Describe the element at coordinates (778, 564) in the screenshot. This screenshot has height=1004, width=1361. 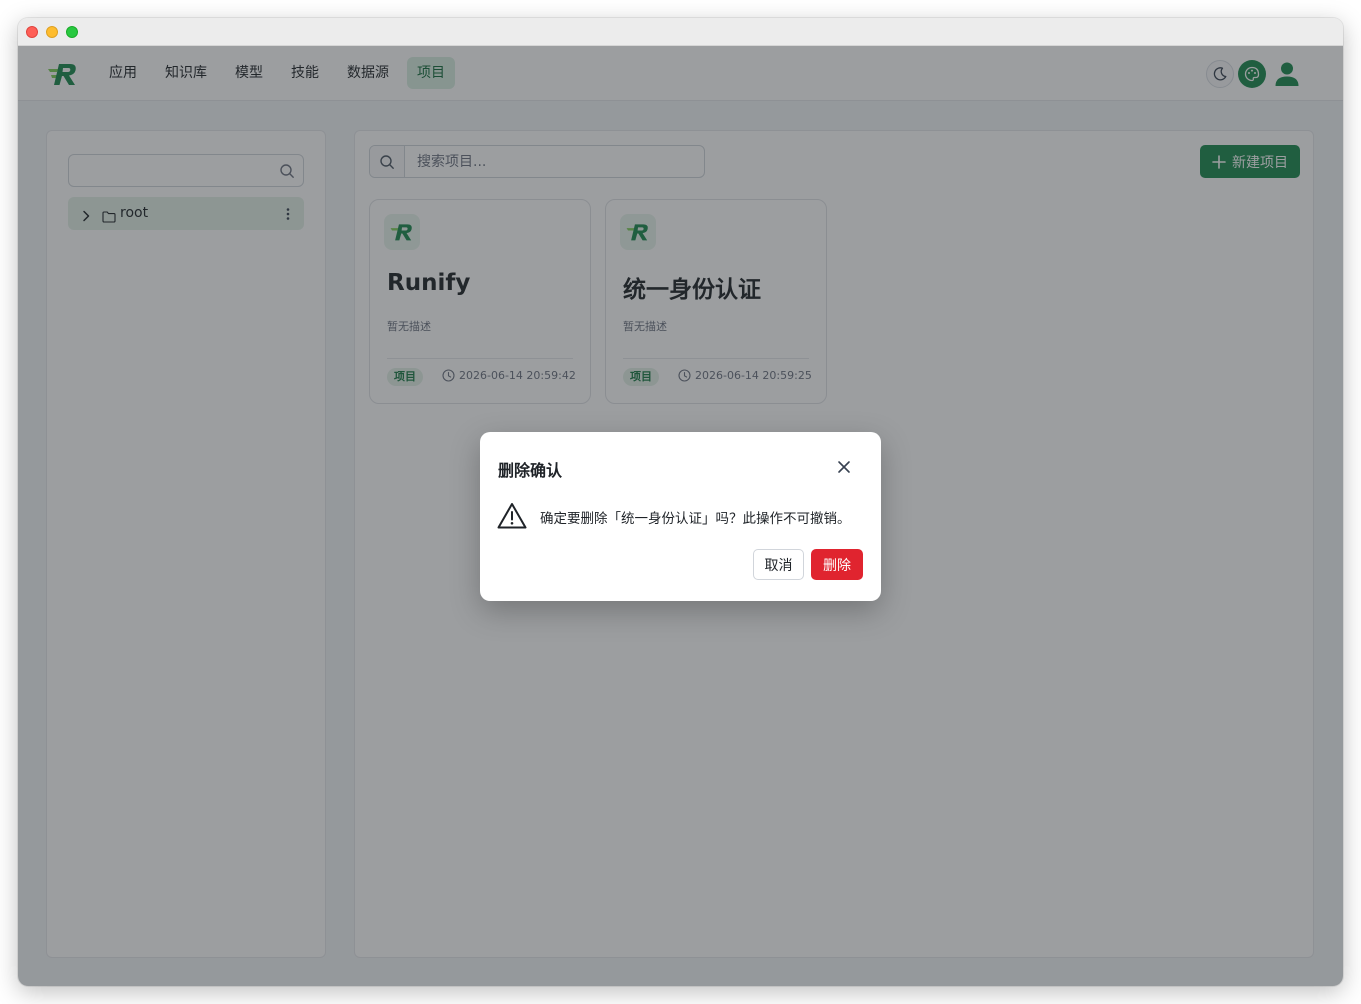
I see `cancel-button: 取消` at that location.